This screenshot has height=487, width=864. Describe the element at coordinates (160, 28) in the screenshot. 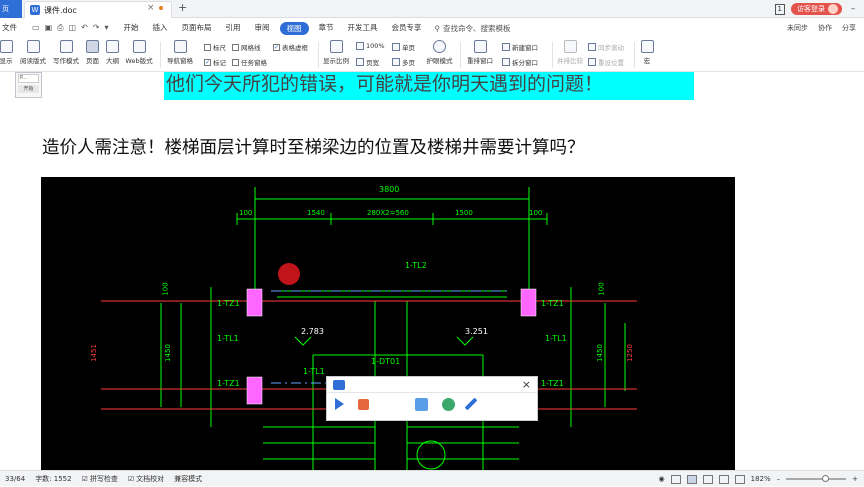

I see `menu-insert: 插入` at that location.